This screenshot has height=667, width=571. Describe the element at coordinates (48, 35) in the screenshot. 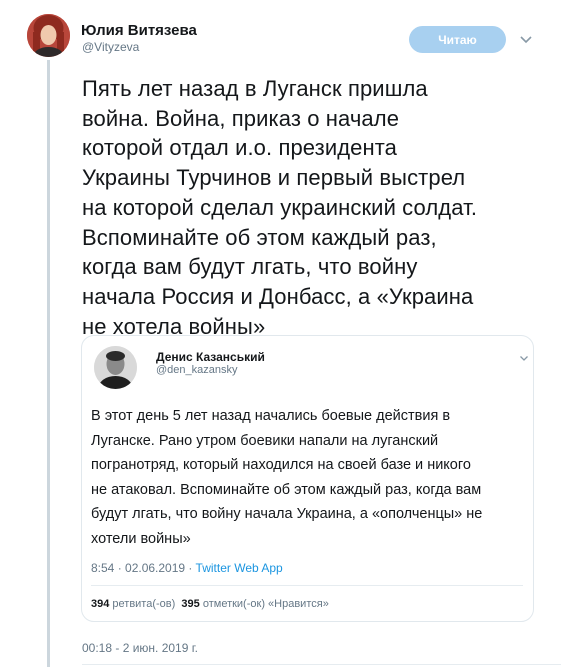

I see `avatar` at that location.